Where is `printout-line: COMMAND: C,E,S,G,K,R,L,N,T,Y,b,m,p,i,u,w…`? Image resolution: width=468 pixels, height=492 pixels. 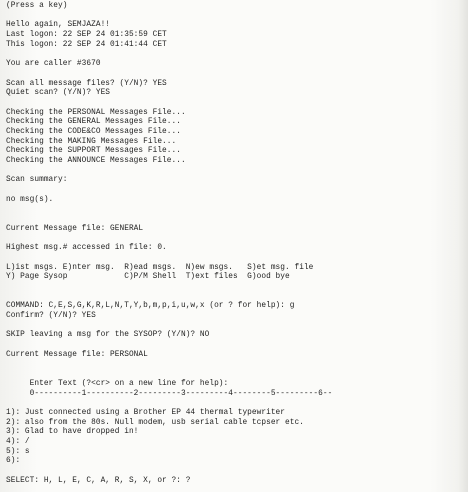 printout-line: COMMAND: C,E,S,G,K,R,L,N,T,Y,b,m,p,i,u,w… is located at coordinates (150, 306).